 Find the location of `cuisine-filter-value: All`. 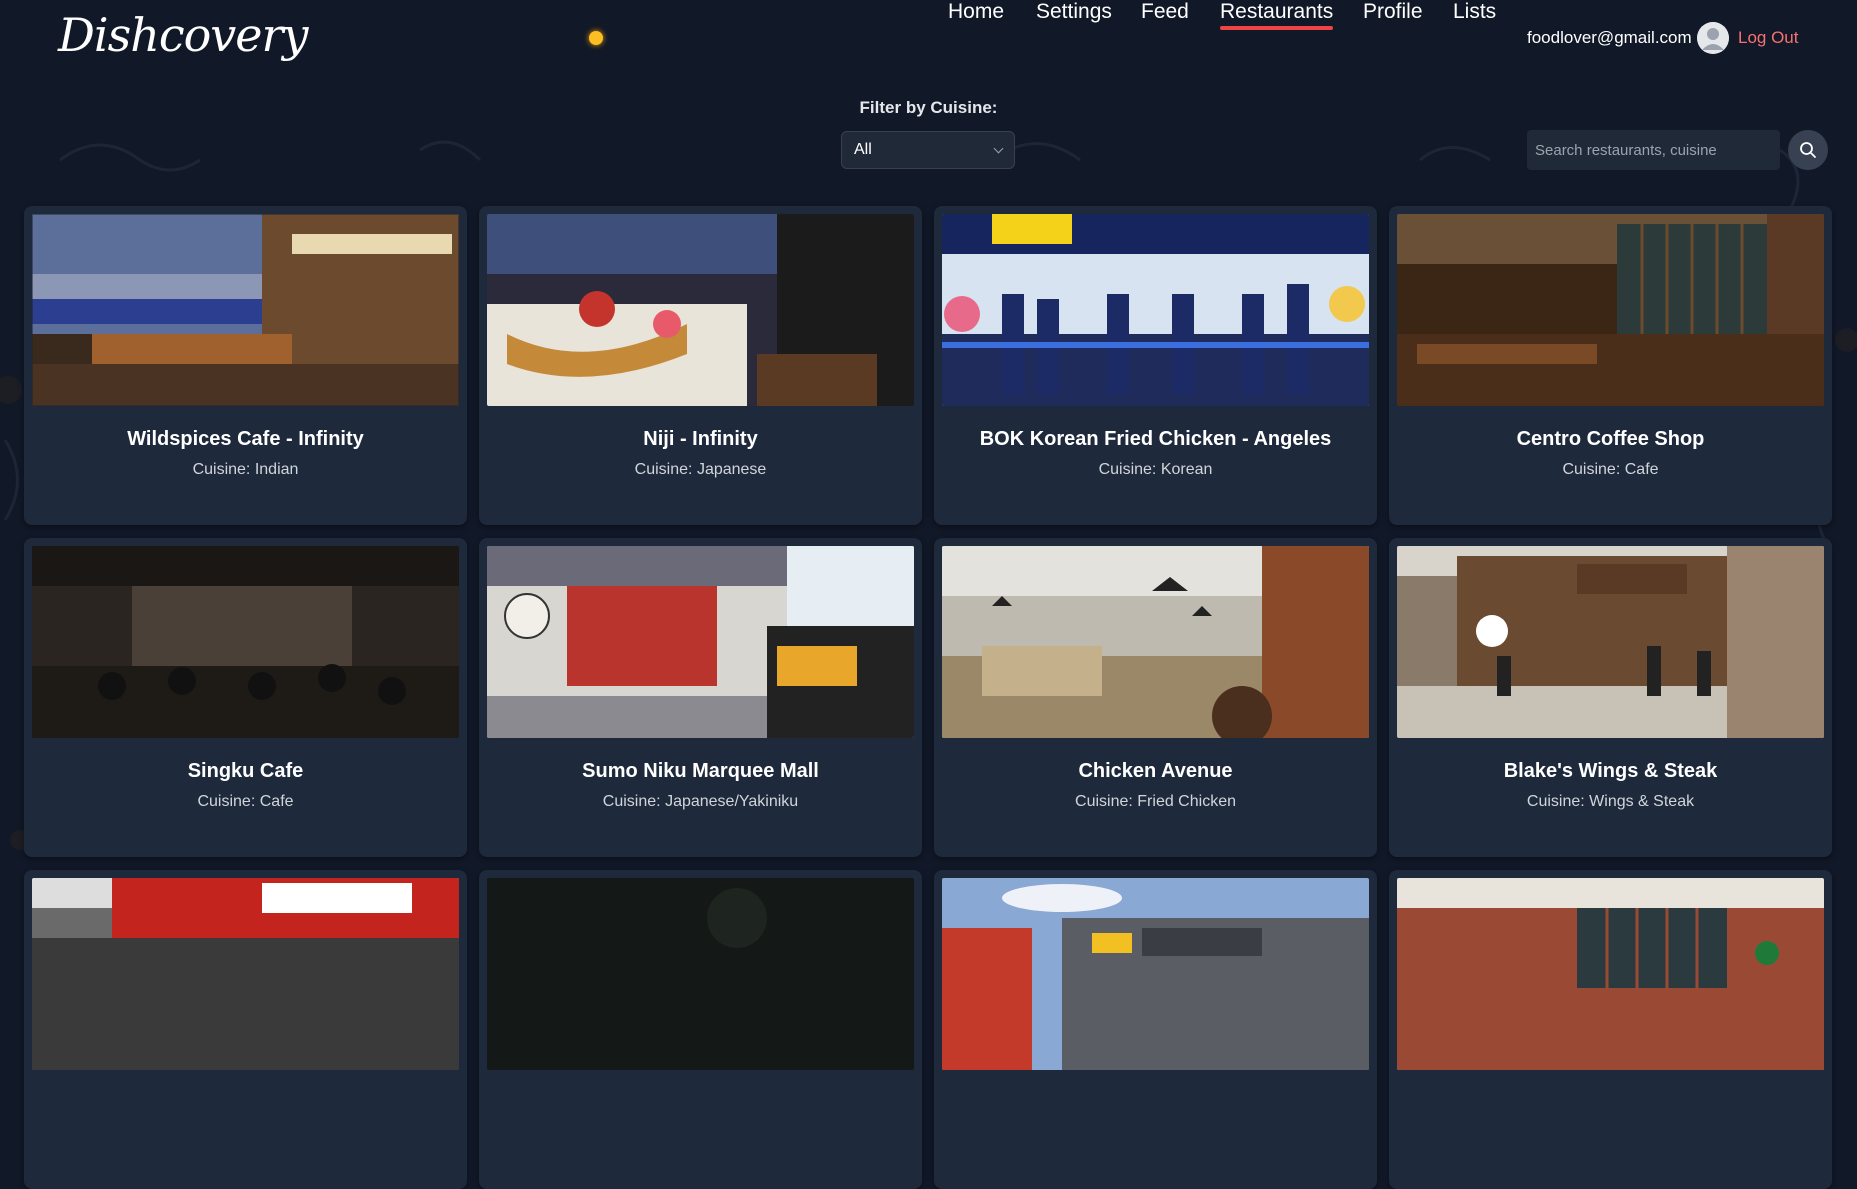

cuisine-filter-value: All is located at coordinates (863, 149).